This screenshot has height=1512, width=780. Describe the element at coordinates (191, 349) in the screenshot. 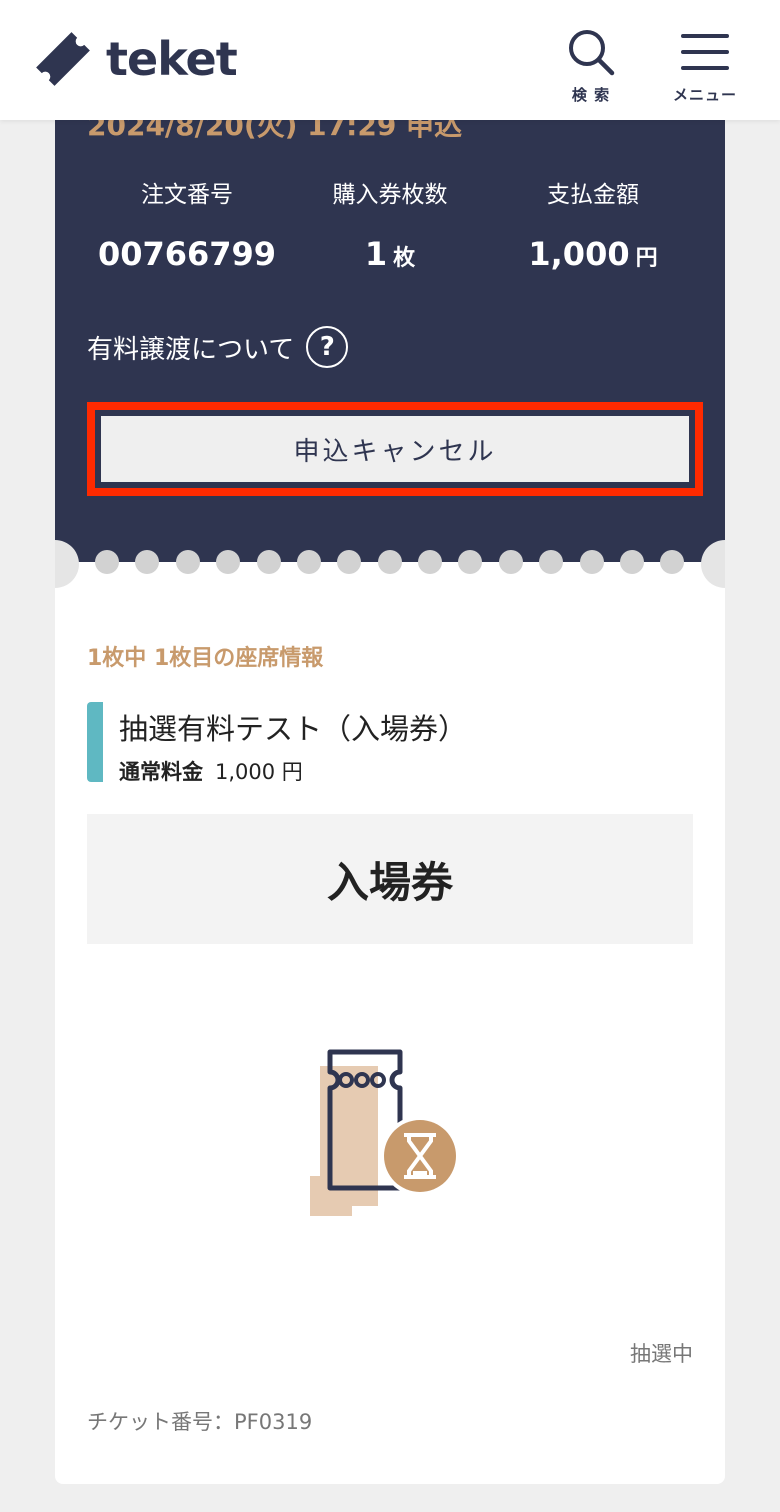

I see `paid-transfer-label: 有料譲渡について` at that location.